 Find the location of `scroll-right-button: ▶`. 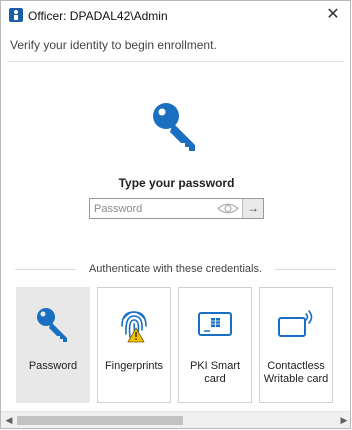

scroll-right-button: ▶ is located at coordinates (343, 420).